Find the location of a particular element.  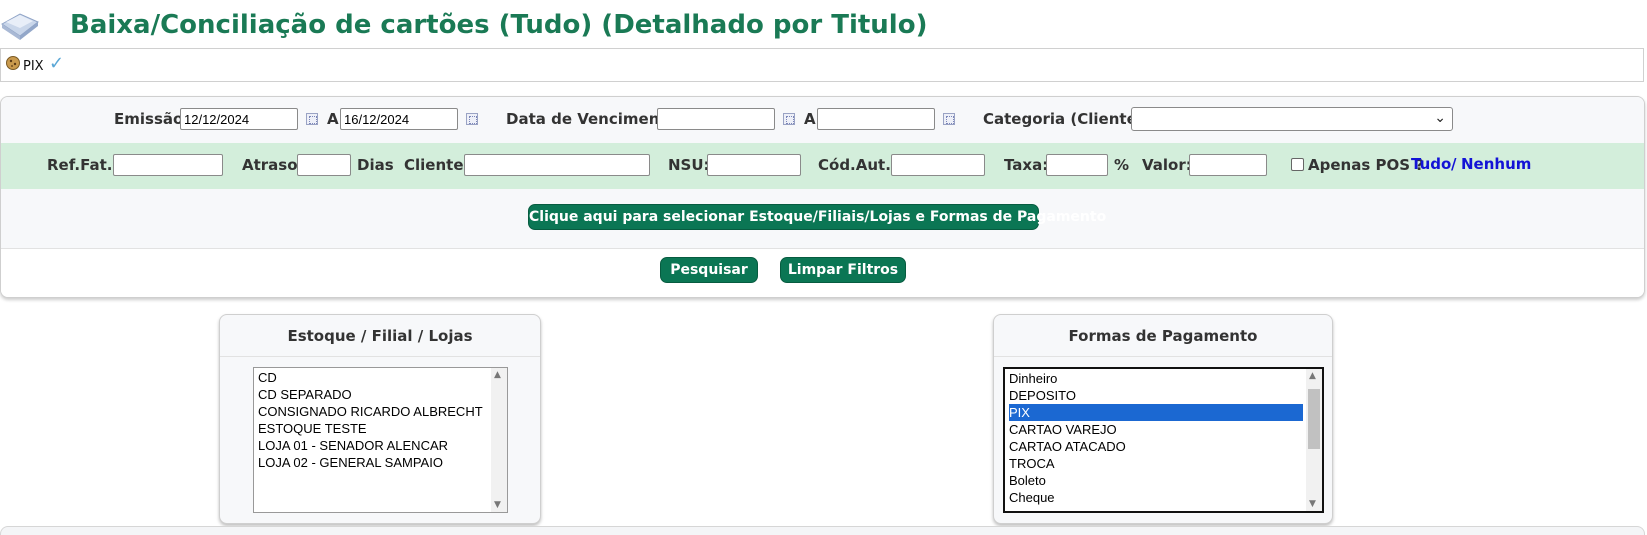

emissao-from-input is located at coordinates (239, 119).